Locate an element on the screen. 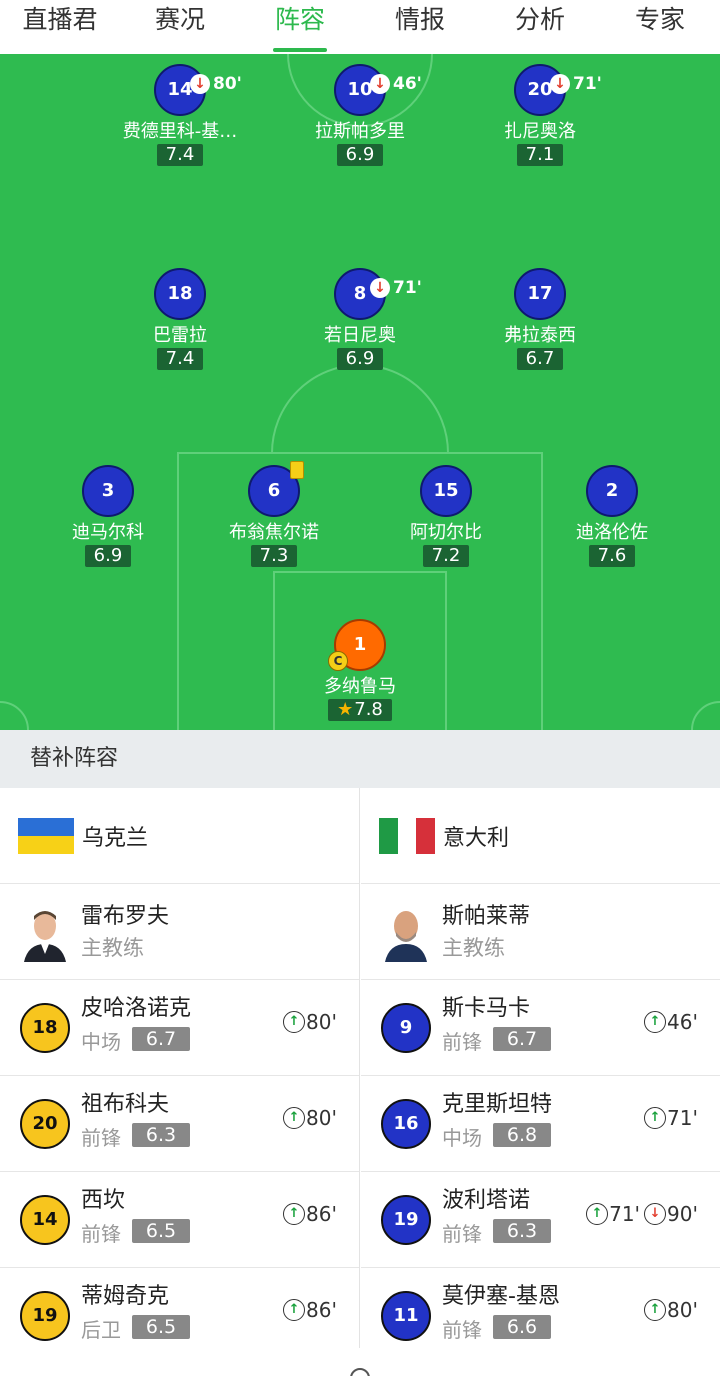 This screenshot has height=1376, width=720. player-name: 布翁焦尔诺 is located at coordinates (274, 532).